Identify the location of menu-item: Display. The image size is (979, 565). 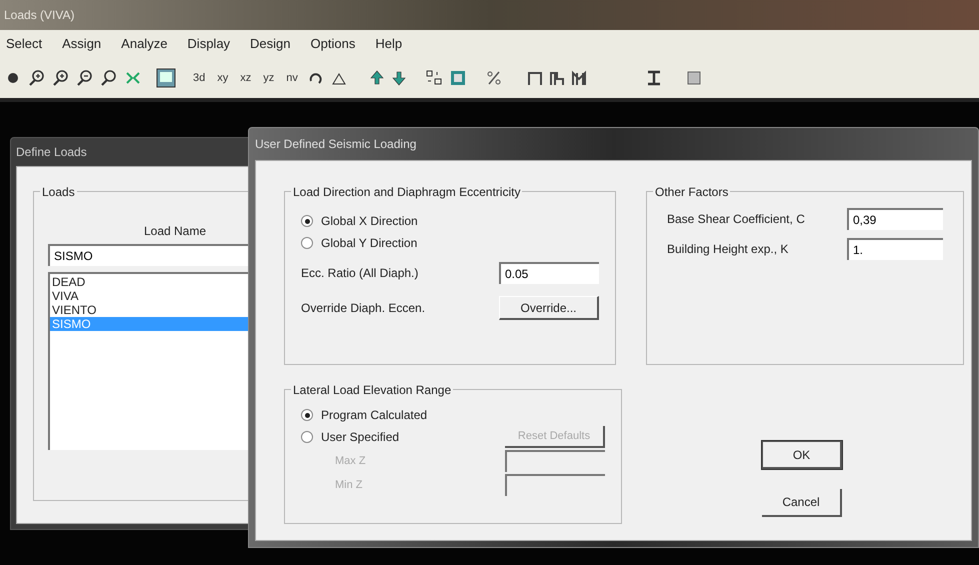
(208, 44).